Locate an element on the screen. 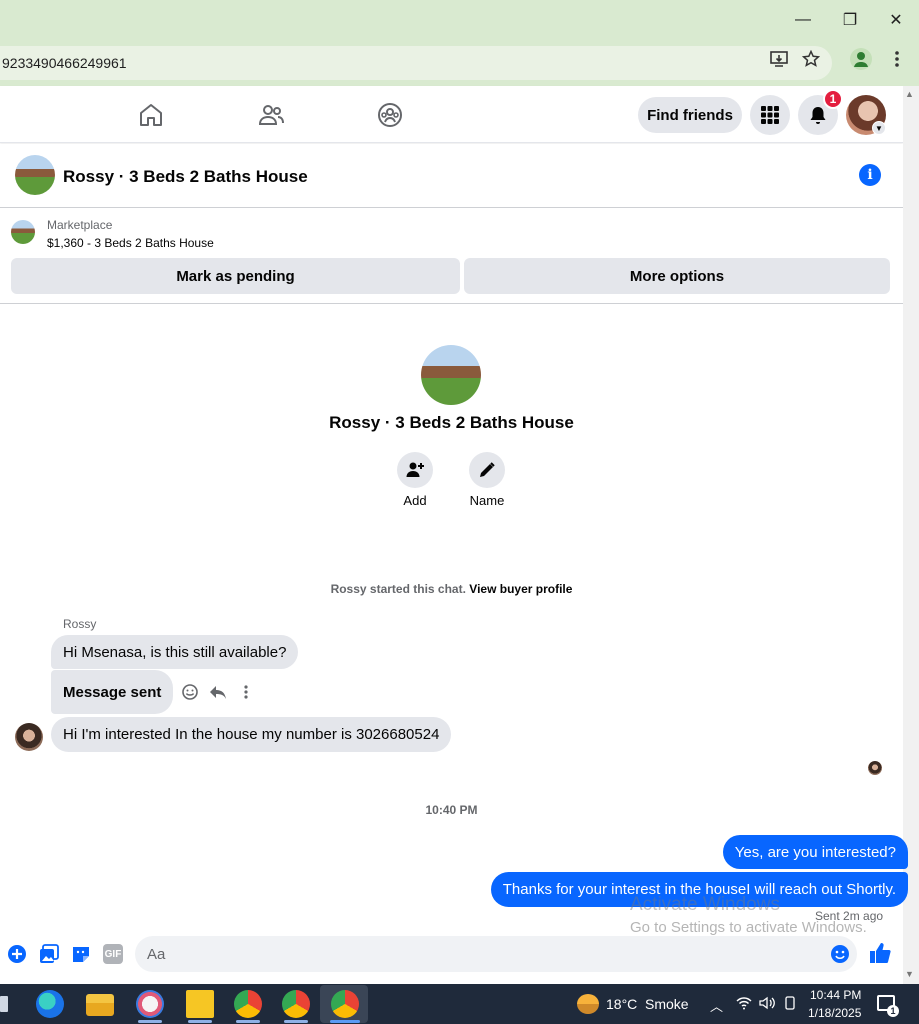 This screenshot has height=1024, width=919. message-timestamp: 10:40 PM is located at coordinates (451, 810).